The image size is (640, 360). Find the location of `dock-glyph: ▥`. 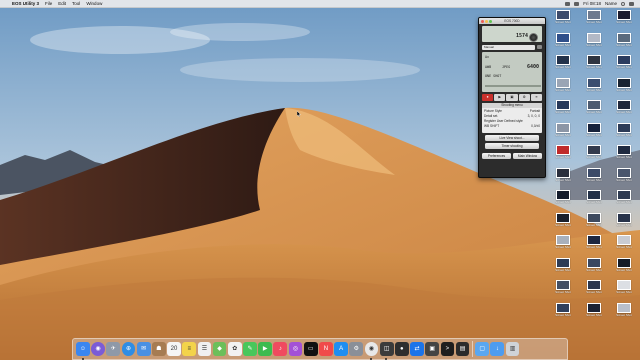

dock-glyph: ▥ is located at coordinates (512, 349).